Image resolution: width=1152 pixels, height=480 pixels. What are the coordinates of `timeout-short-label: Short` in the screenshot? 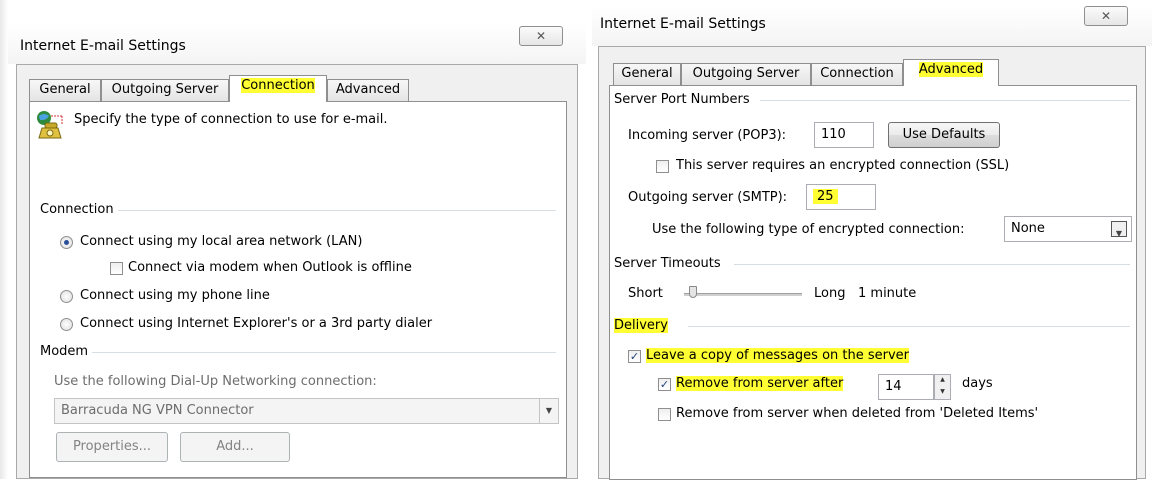 It's located at (645, 293).